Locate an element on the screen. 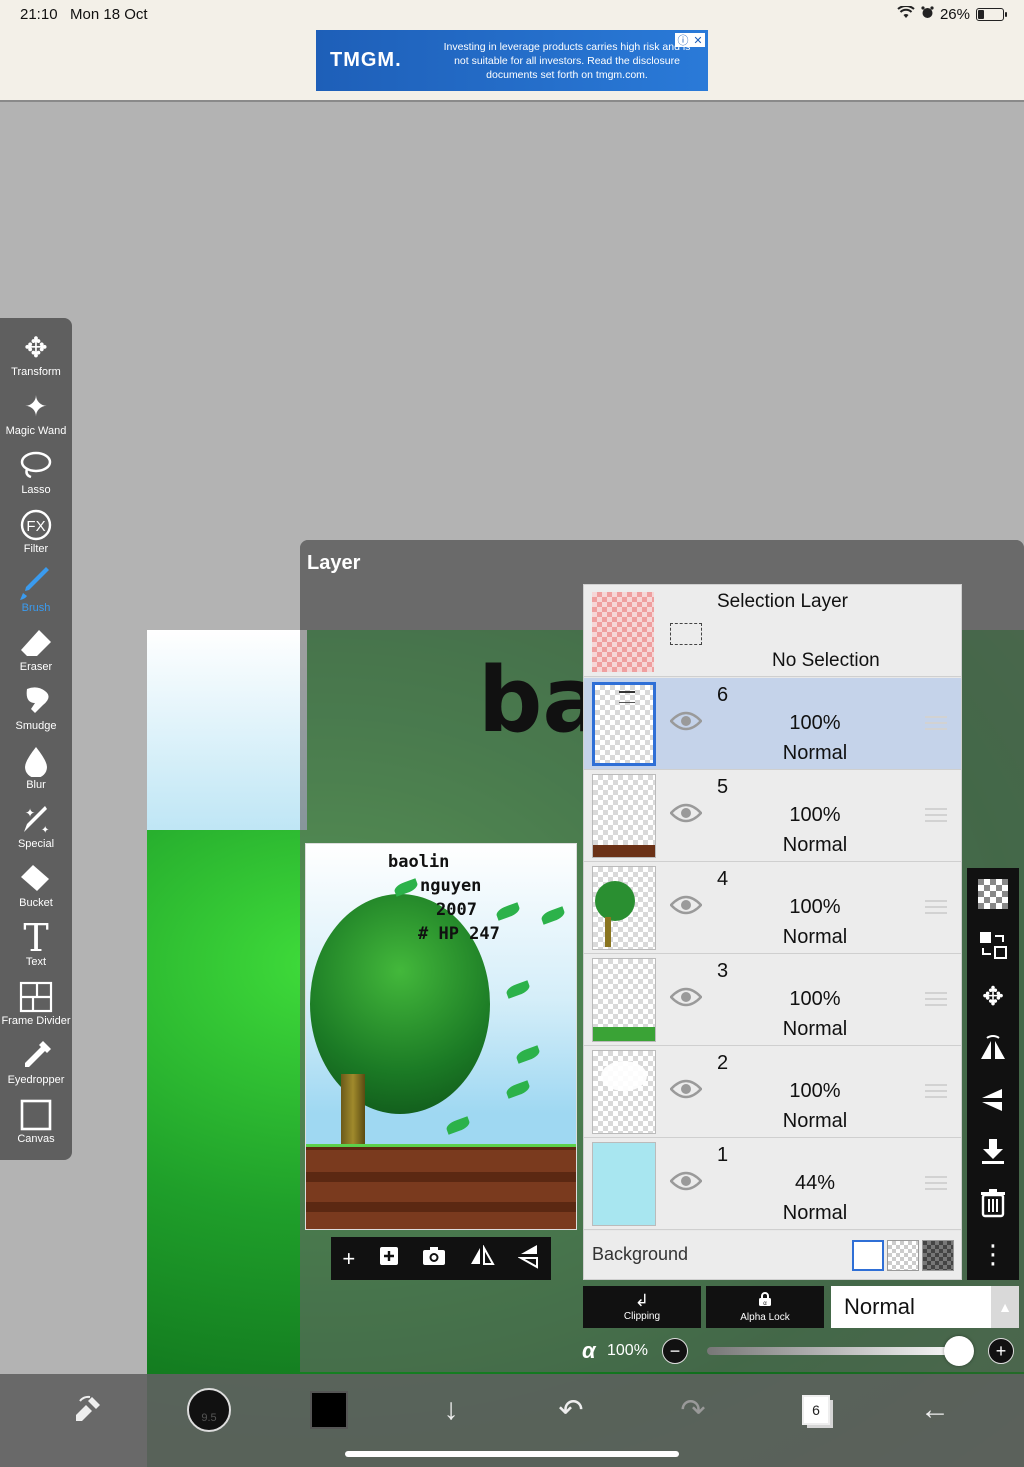 The width and height of the screenshot is (1024, 1467). tool-filter: FX Filter is located at coordinates (36, 531).